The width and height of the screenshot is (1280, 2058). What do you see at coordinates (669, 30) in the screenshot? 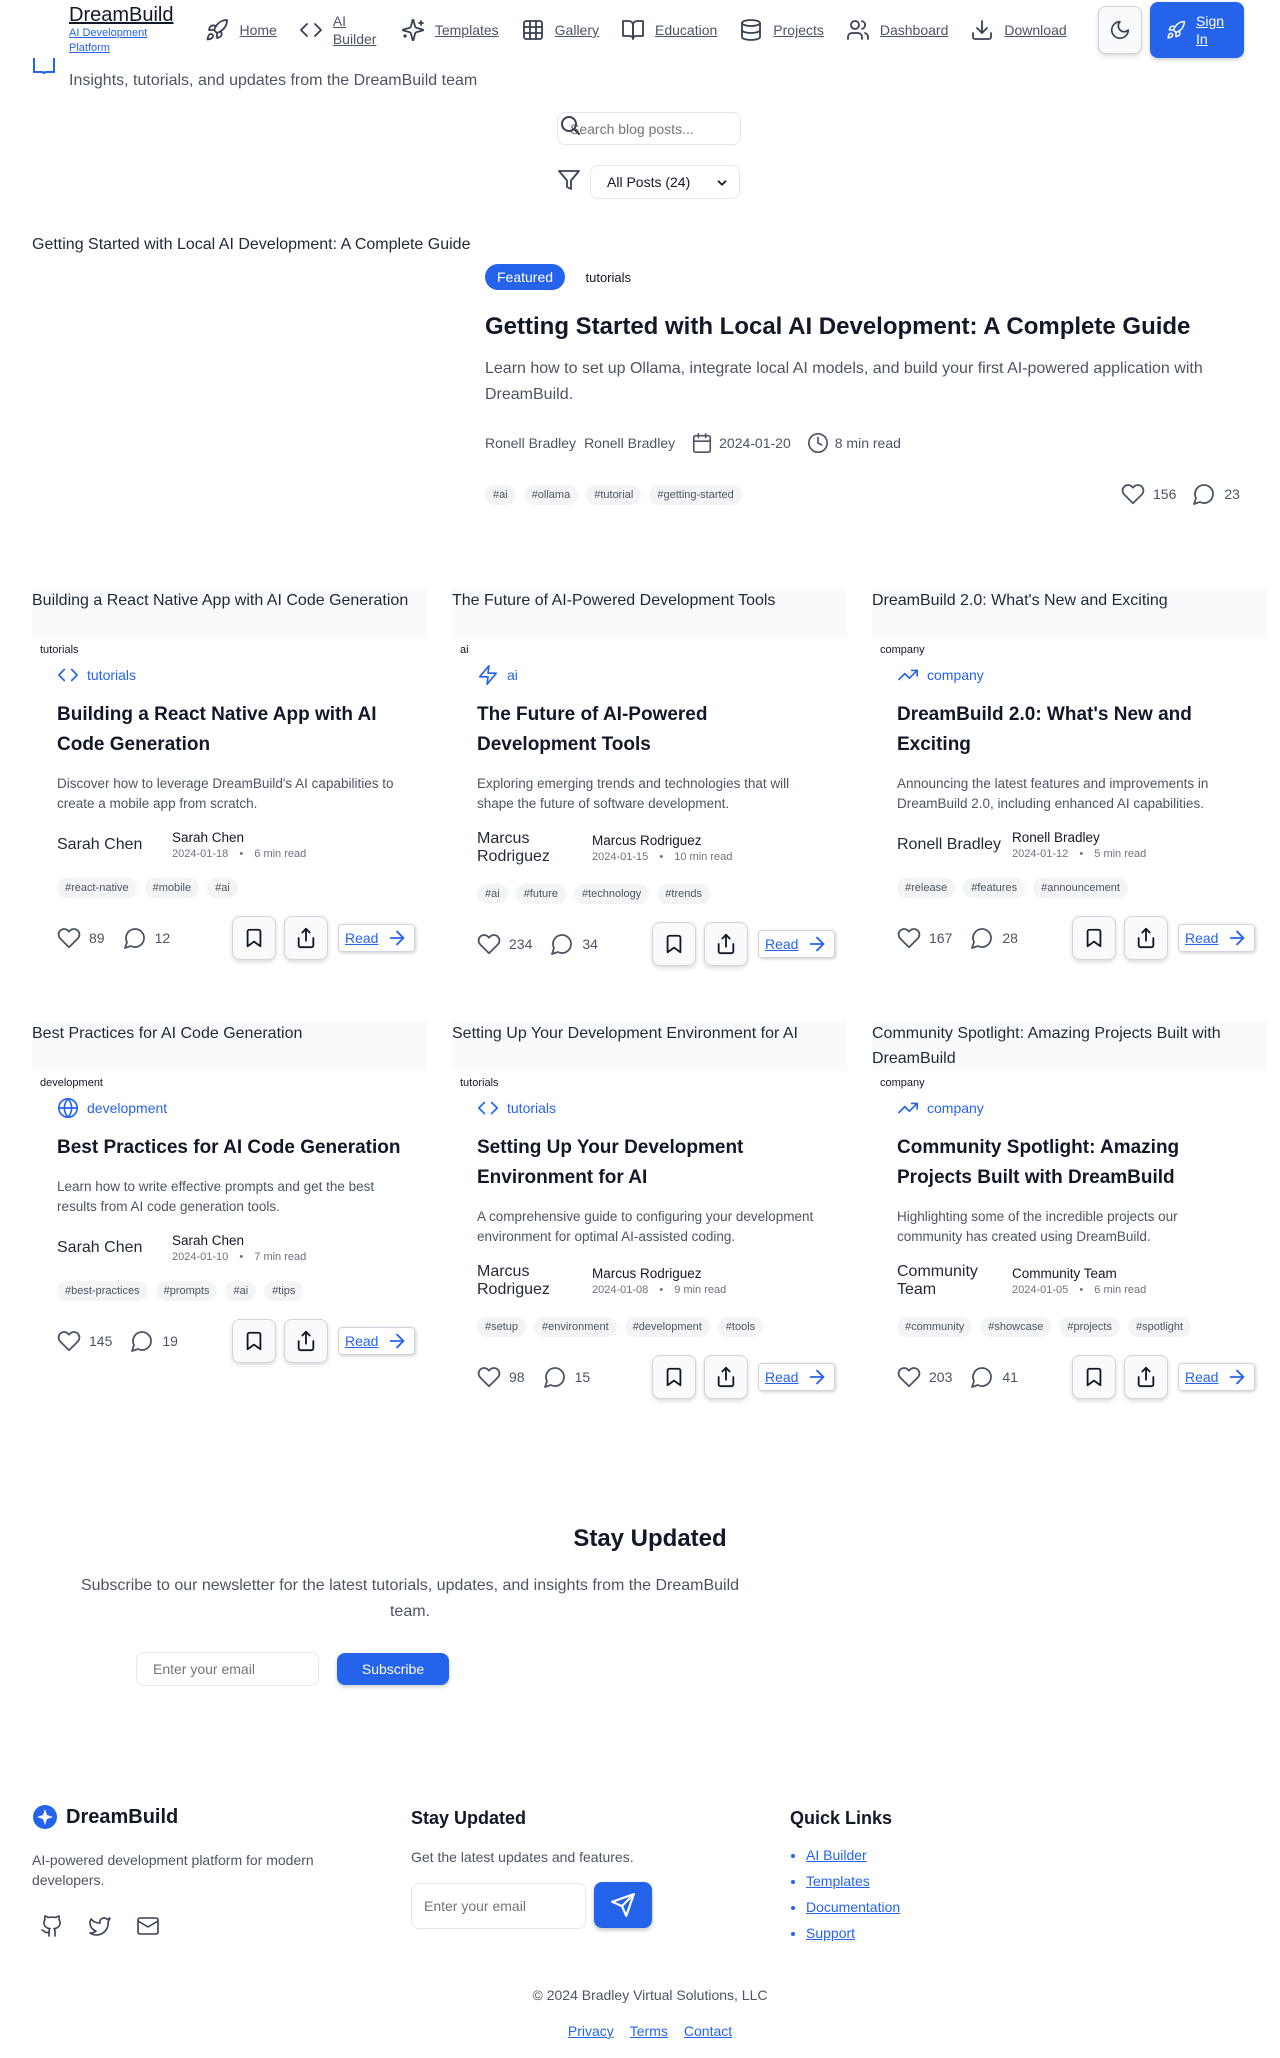
I see `nav-item-education: Education` at bounding box center [669, 30].